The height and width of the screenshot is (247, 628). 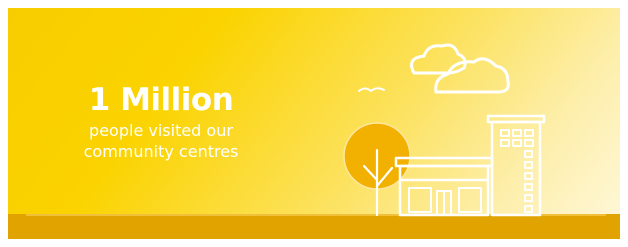 What do you see at coordinates (314, 226) in the screenshot?
I see `ground-strip` at bounding box center [314, 226].